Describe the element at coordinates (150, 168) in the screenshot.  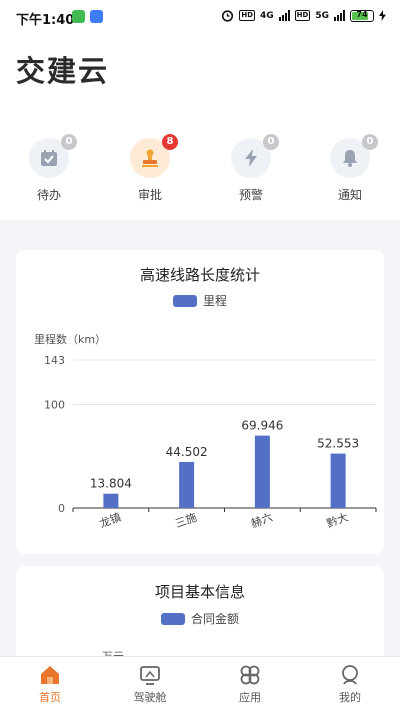
I see `quick-action-approve: 8 审批` at that location.